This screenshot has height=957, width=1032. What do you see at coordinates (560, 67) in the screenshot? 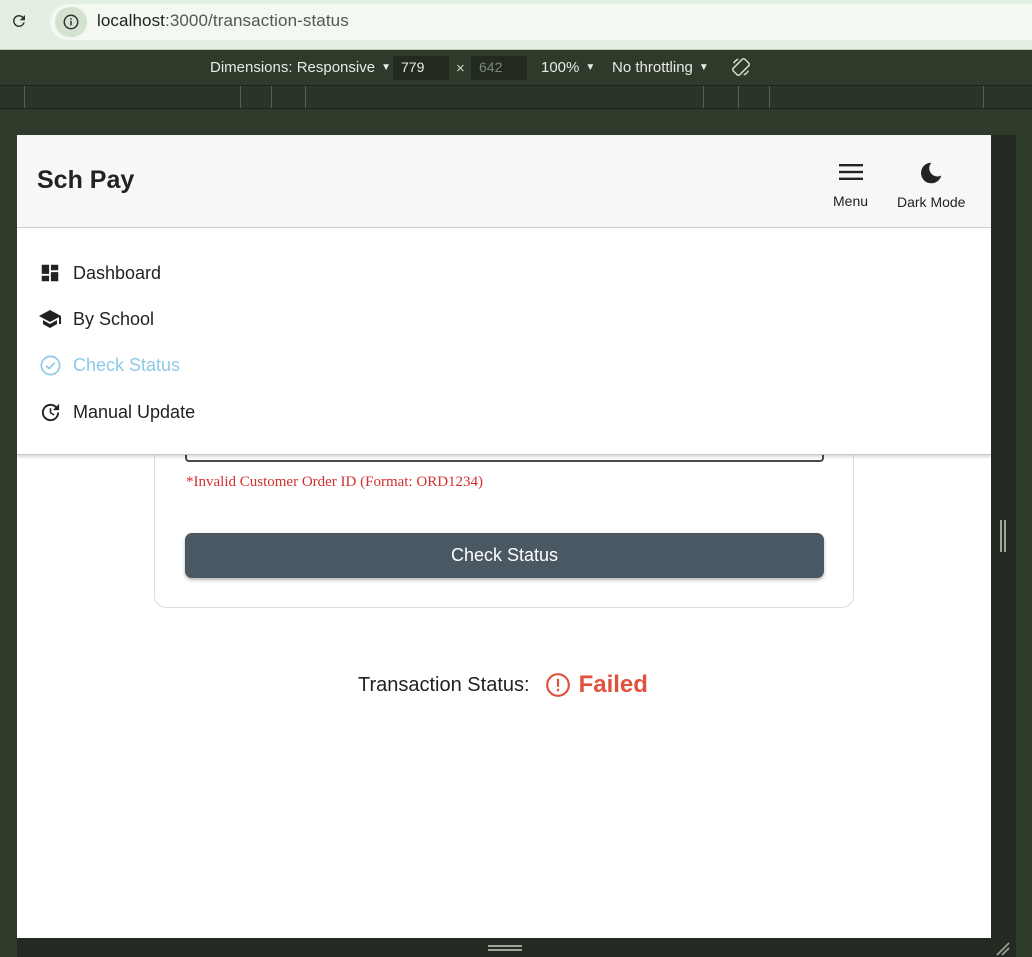
I see `zoom-value: 100%` at bounding box center [560, 67].